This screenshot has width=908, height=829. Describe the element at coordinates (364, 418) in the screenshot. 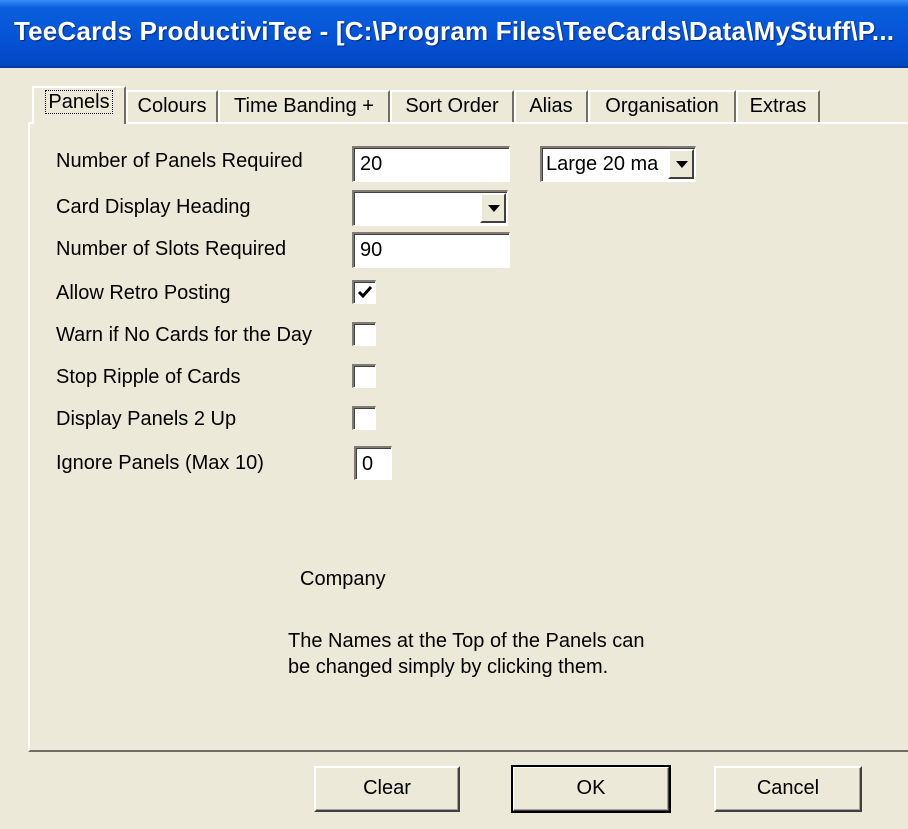

I see `display-2up-checkbox` at that location.